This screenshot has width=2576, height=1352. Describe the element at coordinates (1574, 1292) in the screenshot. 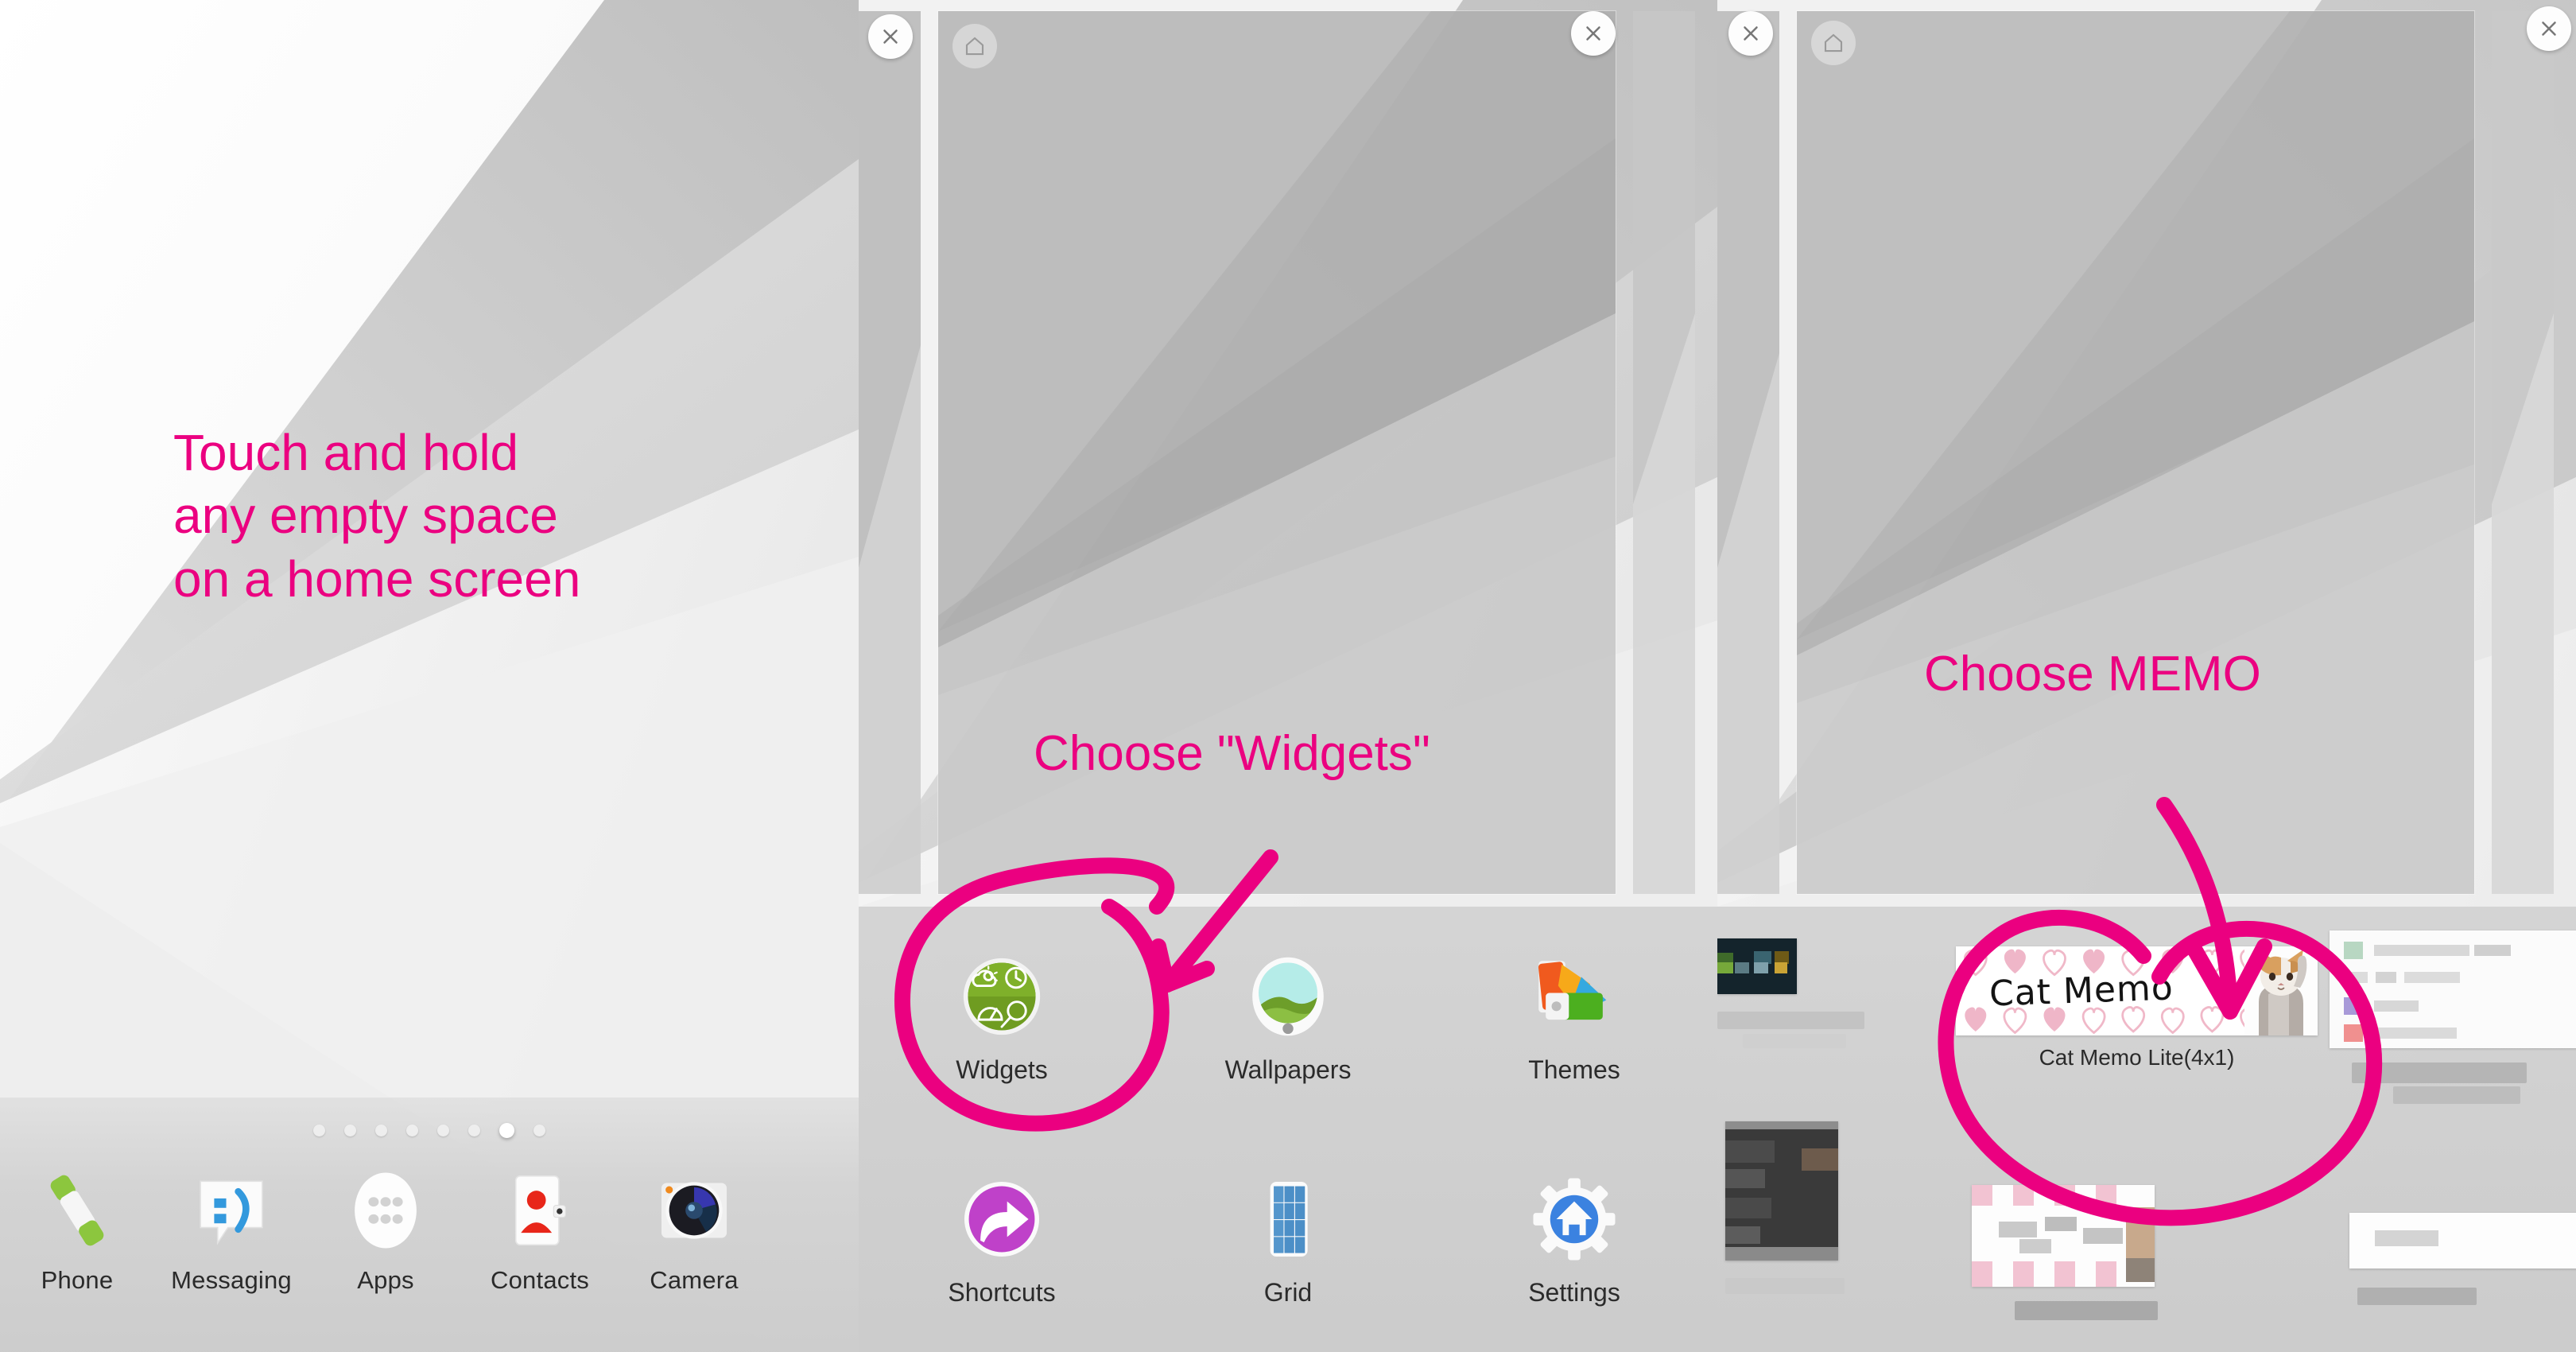

I see `menu-item-label: Settings` at that location.